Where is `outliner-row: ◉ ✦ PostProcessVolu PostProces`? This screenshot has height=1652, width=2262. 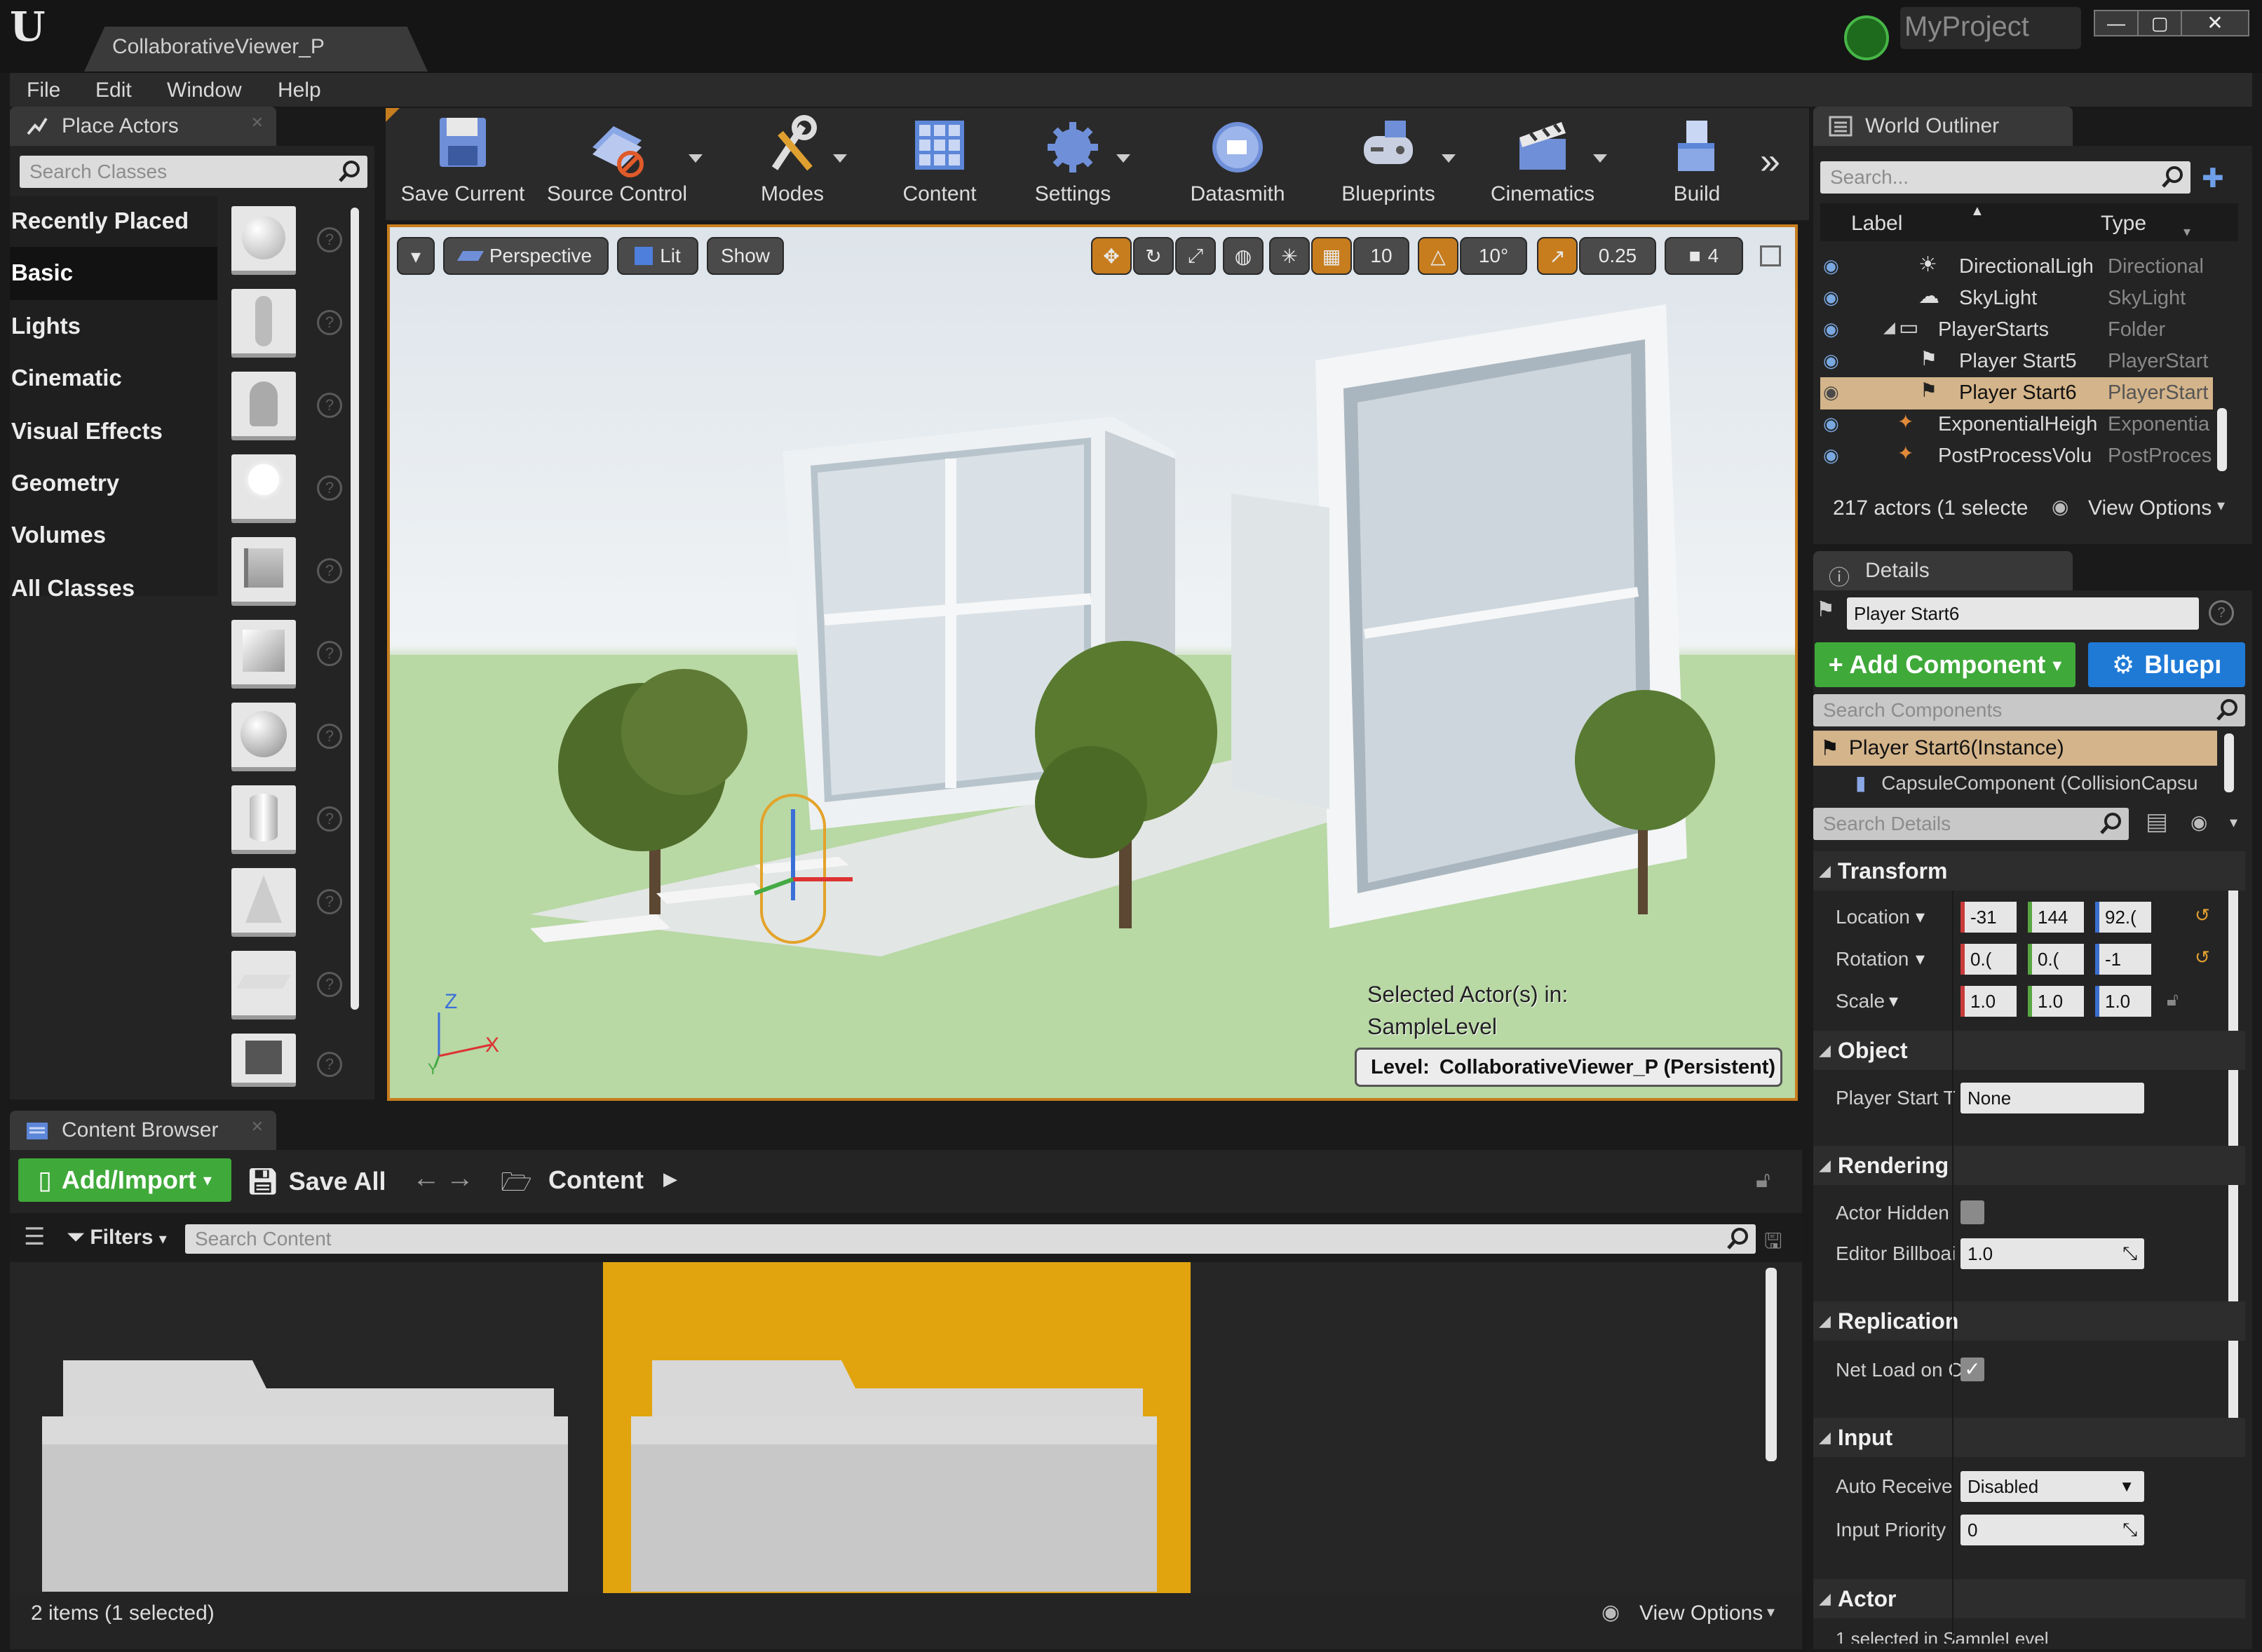 outliner-row: ◉ ✦ PostProcessVolu PostProces is located at coordinates (2016, 457).